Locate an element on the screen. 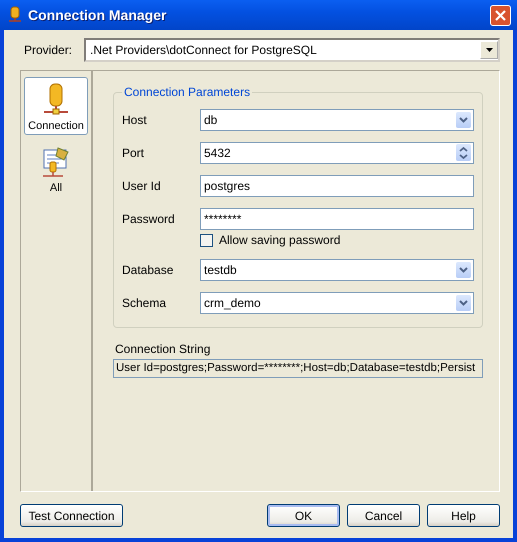  provider-label: Provider: is located at coordinates (49, 50).